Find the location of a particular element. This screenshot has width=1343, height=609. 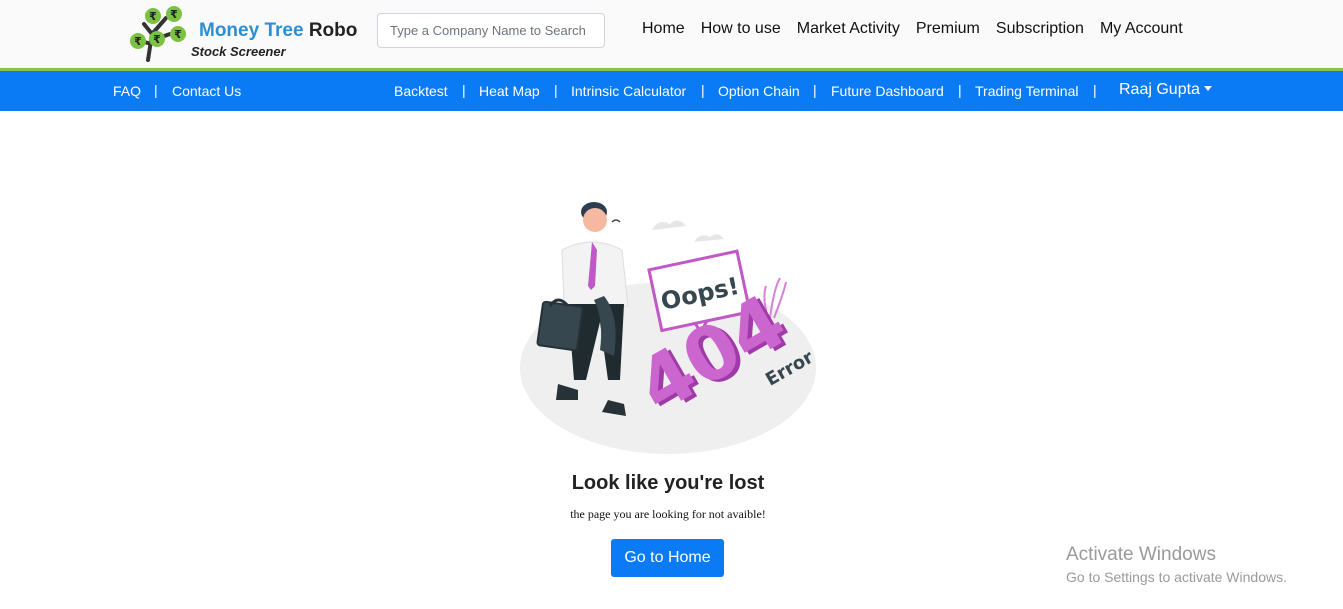

brand-name: Money Tree Robo is located at coordinates (278, 31).